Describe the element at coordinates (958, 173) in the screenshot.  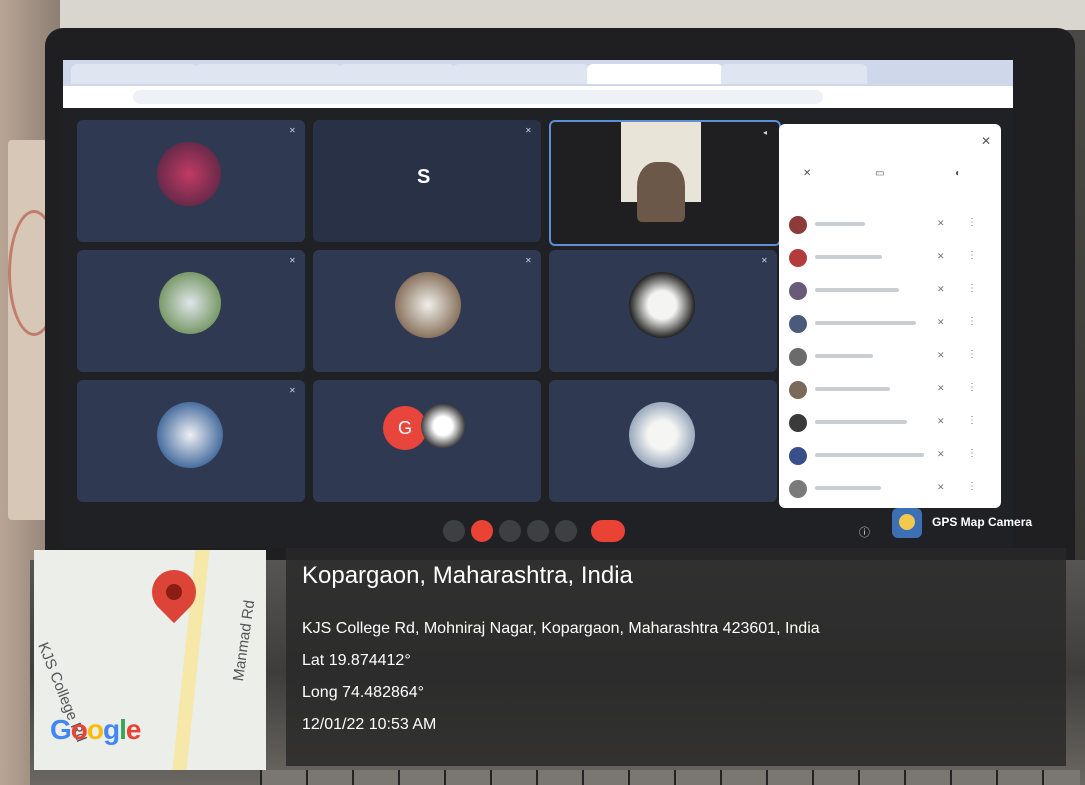
I see `host-controls-icon: ◐` at that location.